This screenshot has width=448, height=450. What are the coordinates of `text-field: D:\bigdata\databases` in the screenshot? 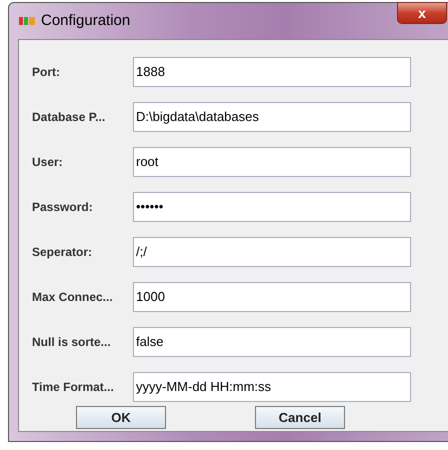 It's located at (272, 117).